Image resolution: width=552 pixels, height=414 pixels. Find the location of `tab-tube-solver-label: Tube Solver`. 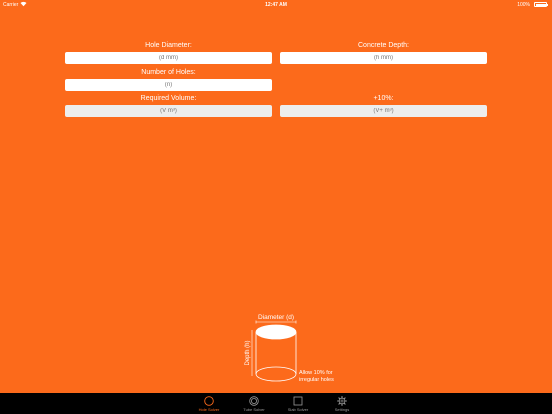

tab-tube-solver-label: Tube Solver is located at coordinates (254, 409).